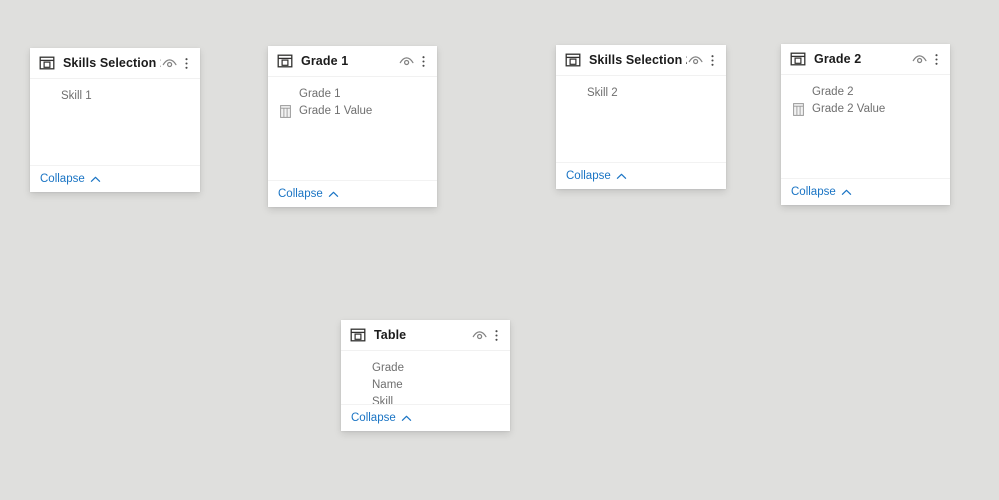 Image resolution: width=999 pixels, height=500 pixels. I want to click on card-title: Grade 1, so click(325, 61).